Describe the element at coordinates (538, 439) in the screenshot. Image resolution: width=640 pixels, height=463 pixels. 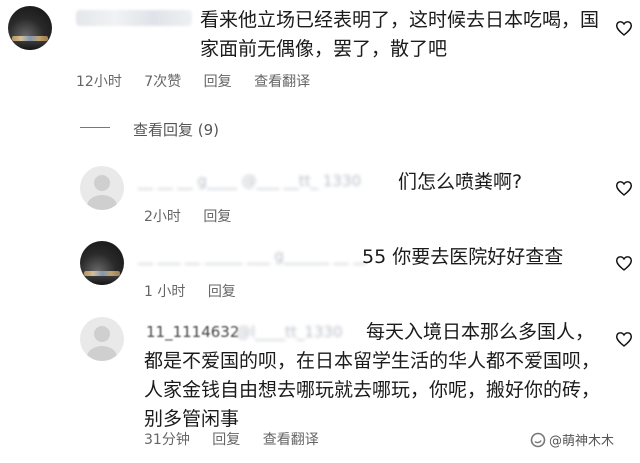
I see `sogou-logo-icon` at that location.